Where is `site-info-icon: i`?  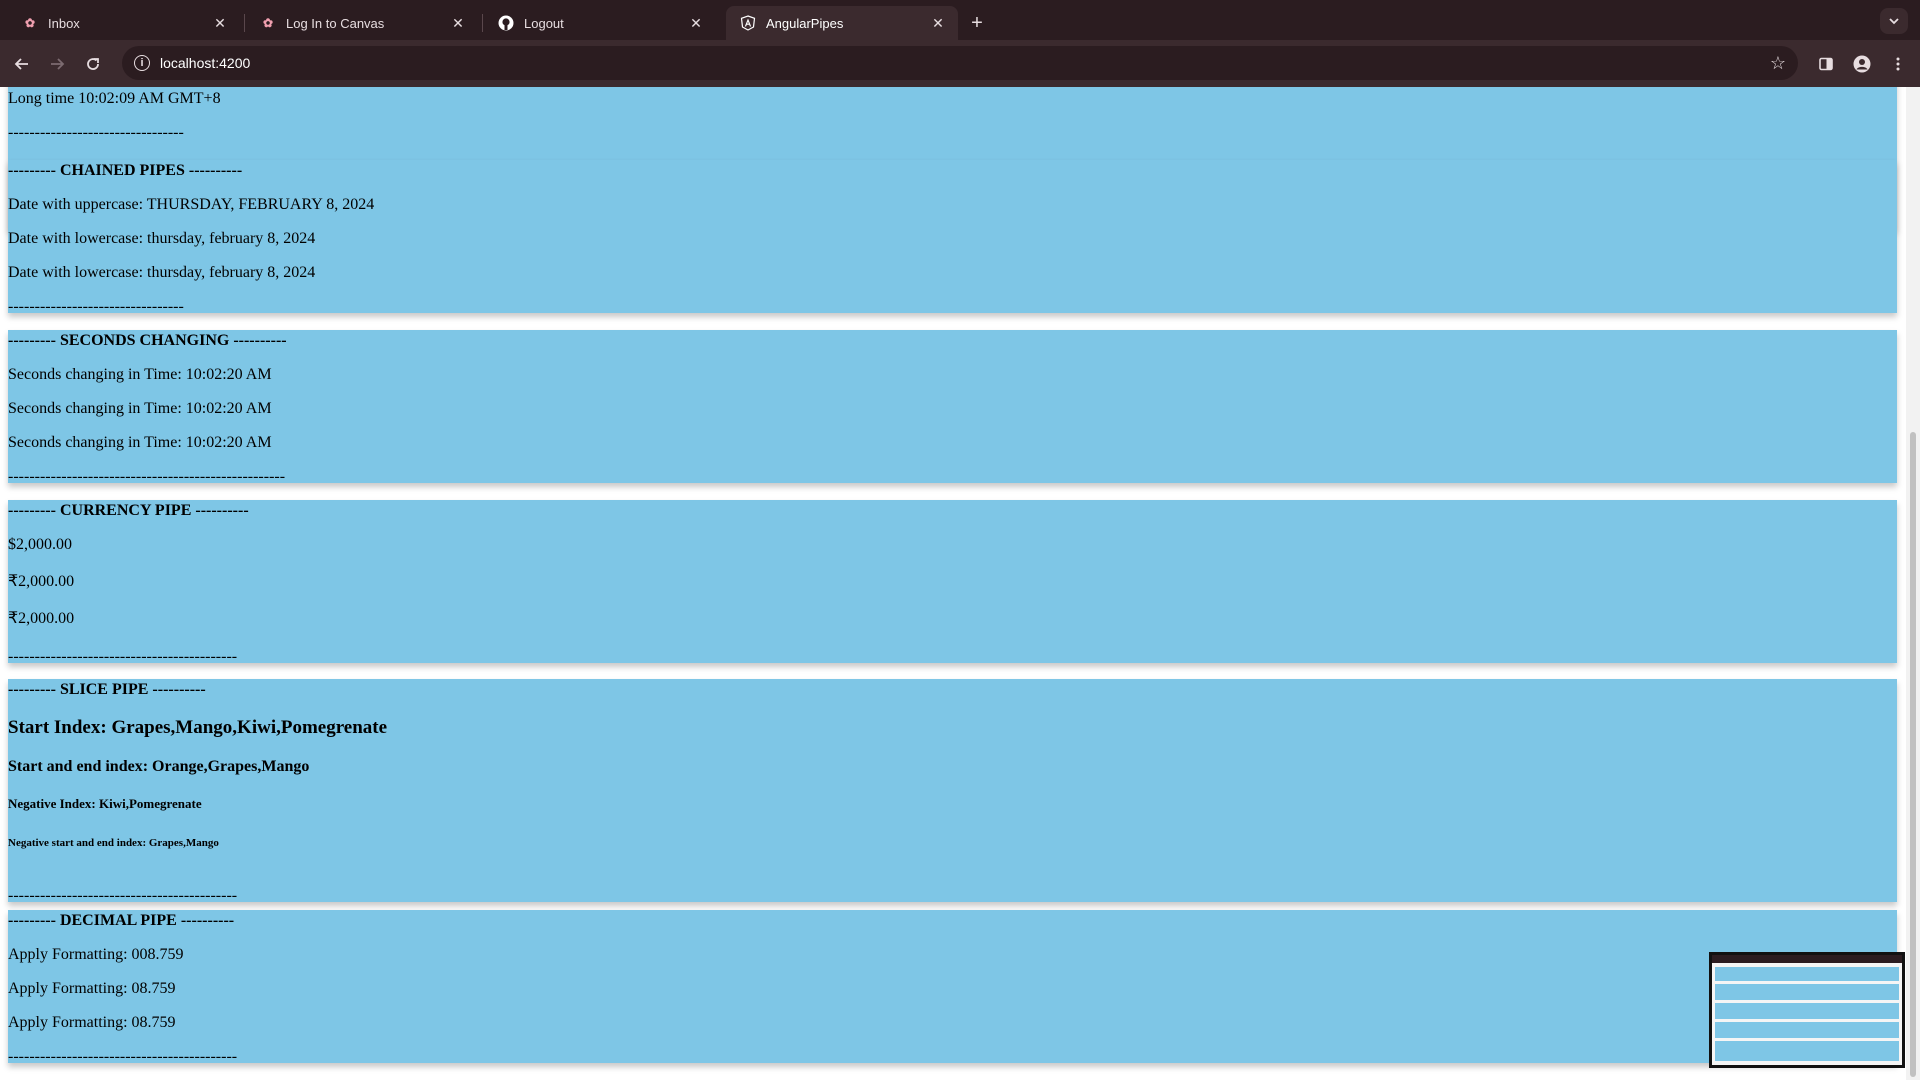
site-info-icon: i is located at coordinates (142, 63).